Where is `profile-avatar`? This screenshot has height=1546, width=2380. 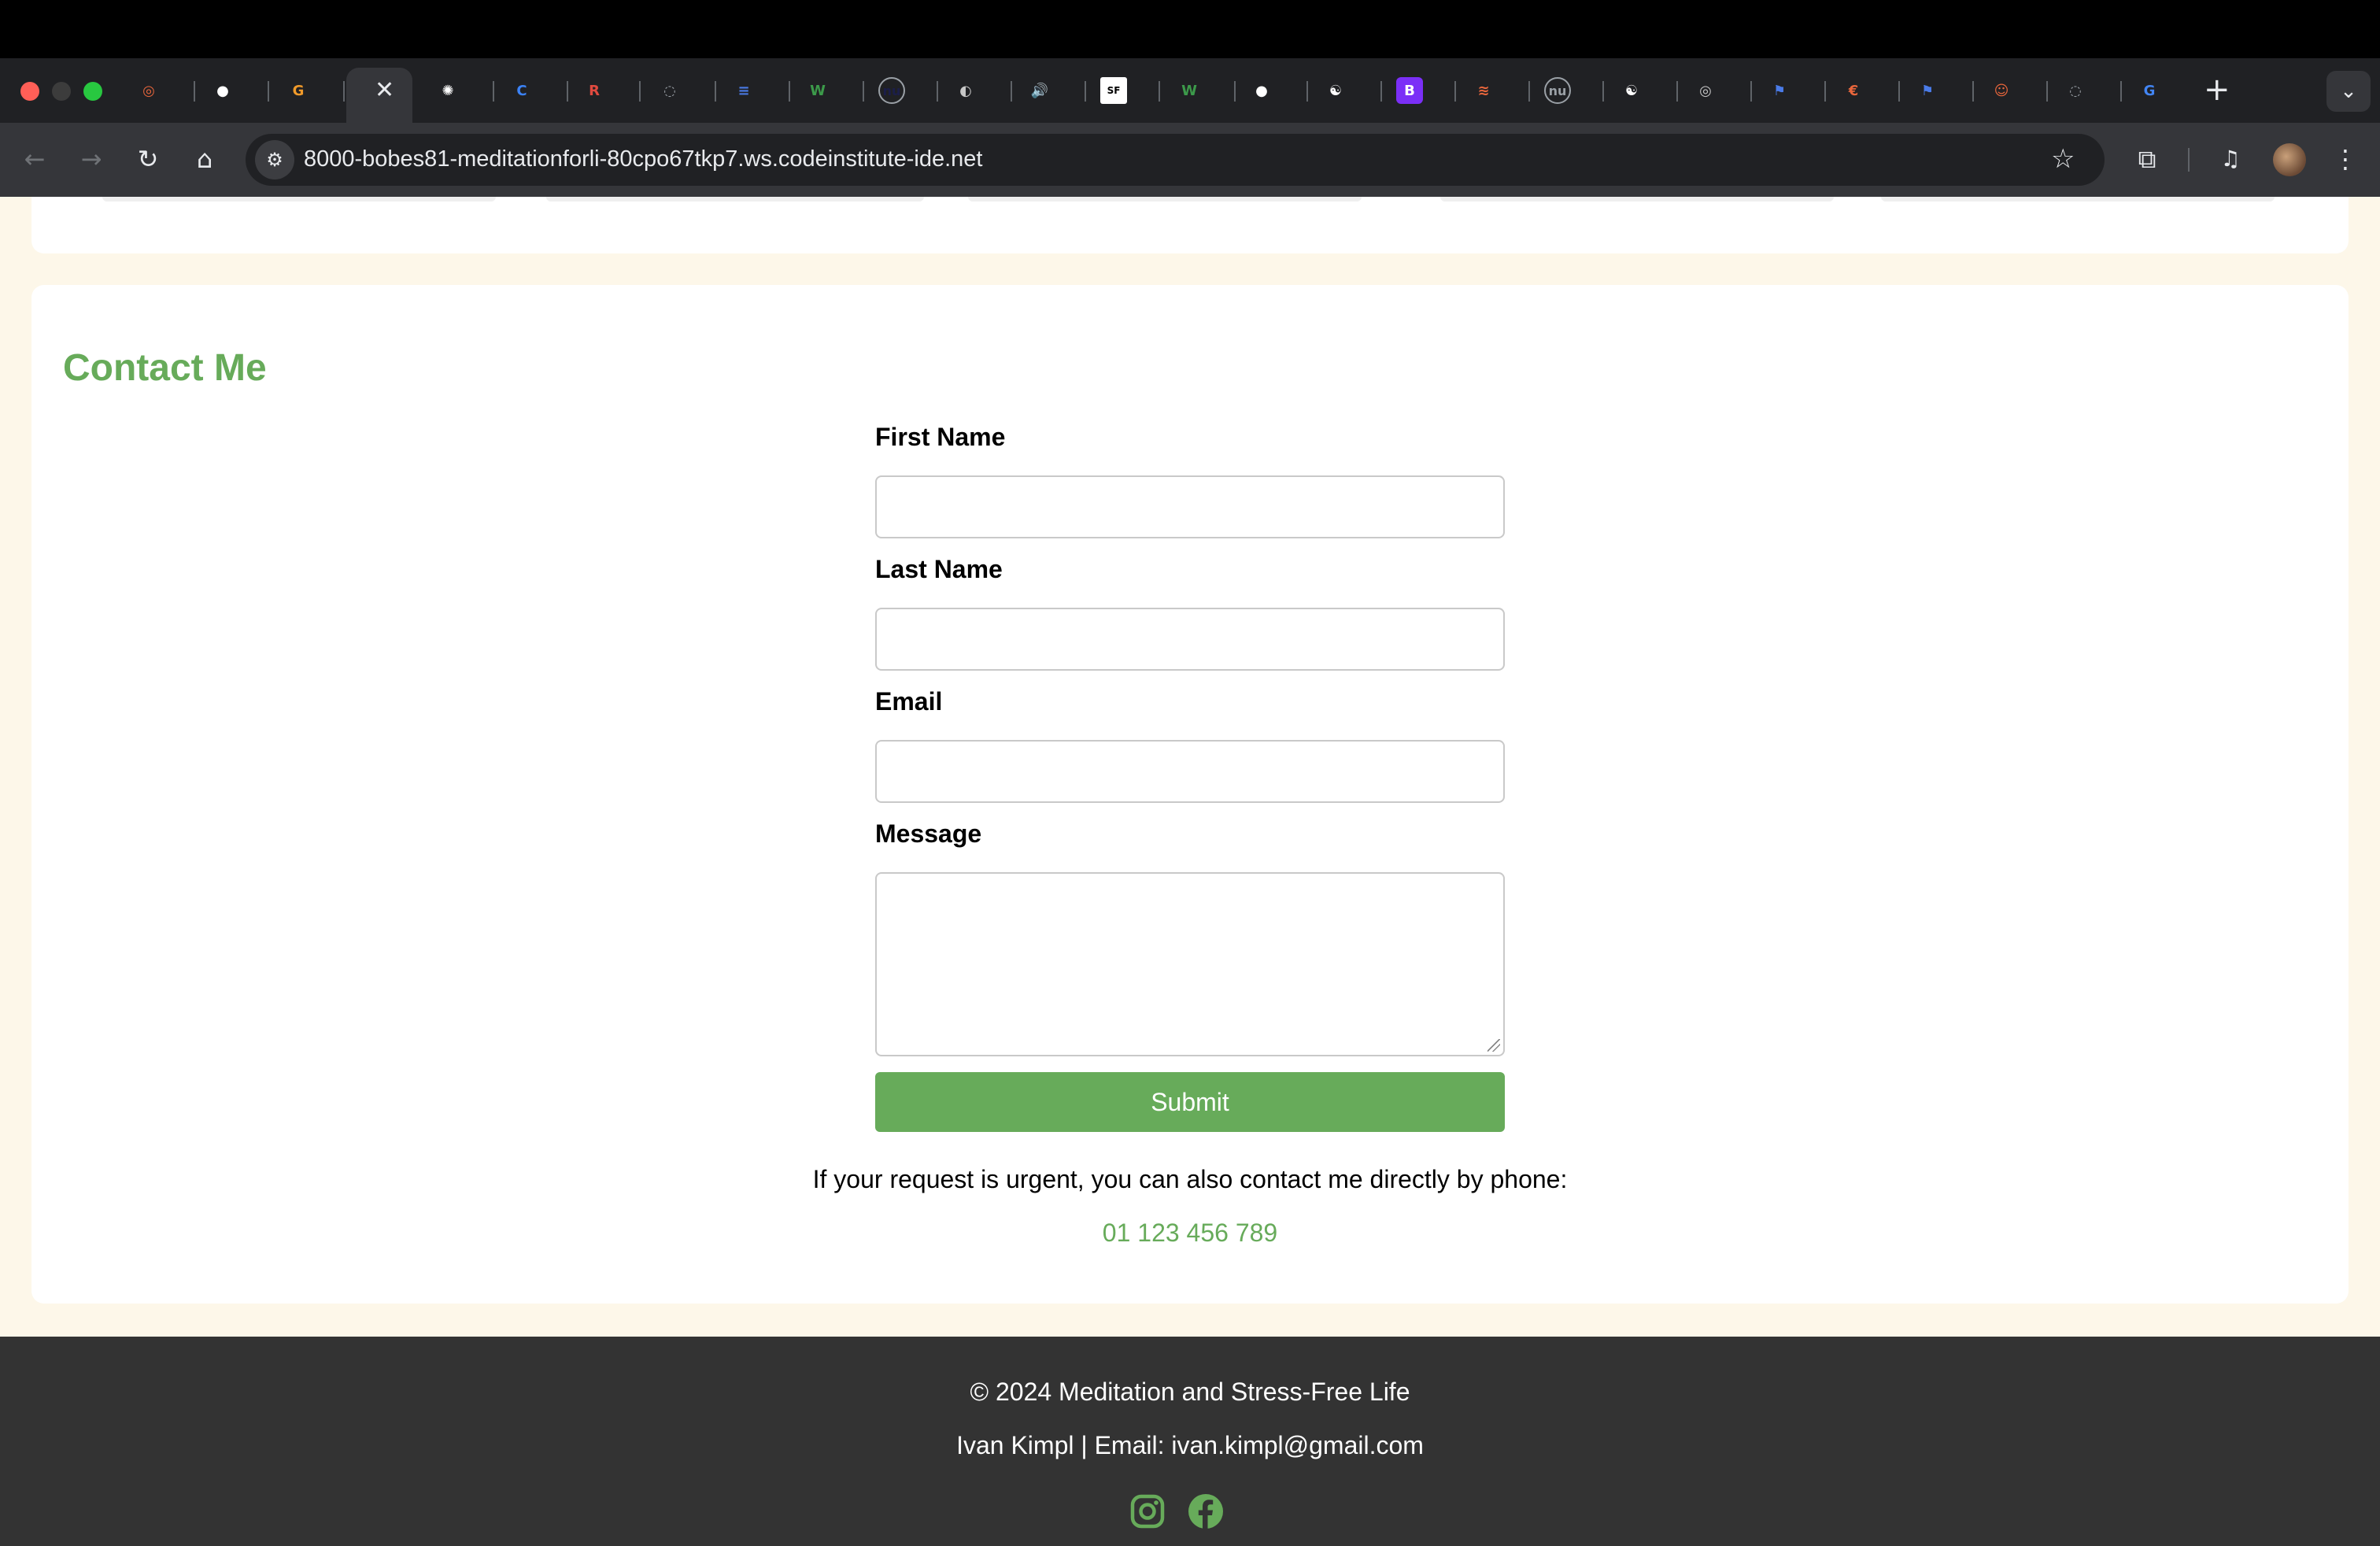 profile-avatar is located at coordinates (2289, 159).